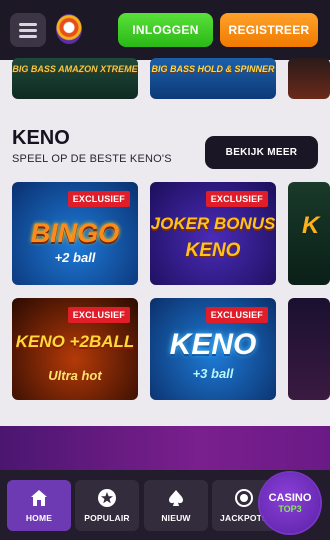 This screenshot has width=330, height=540. I want to click on game-tile-keno-2ball: EXCLUSIEF KENO +2BALL Ultra hot, so click(75, 349).